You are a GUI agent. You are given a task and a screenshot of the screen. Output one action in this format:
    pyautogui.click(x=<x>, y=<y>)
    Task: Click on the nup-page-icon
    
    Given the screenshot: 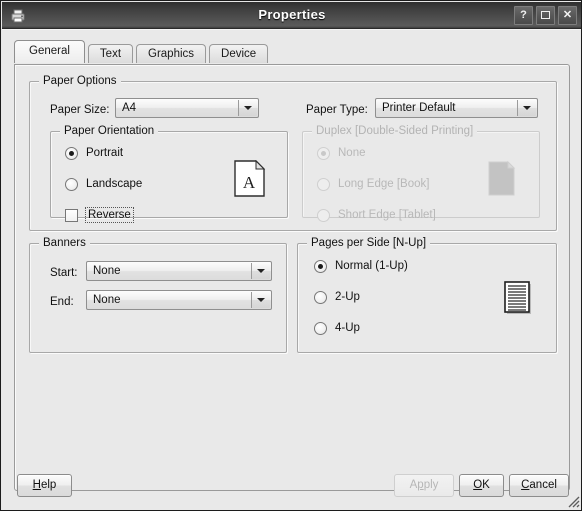 What is the action you would take?
    pyautogui.click(x=519, y=300)
    